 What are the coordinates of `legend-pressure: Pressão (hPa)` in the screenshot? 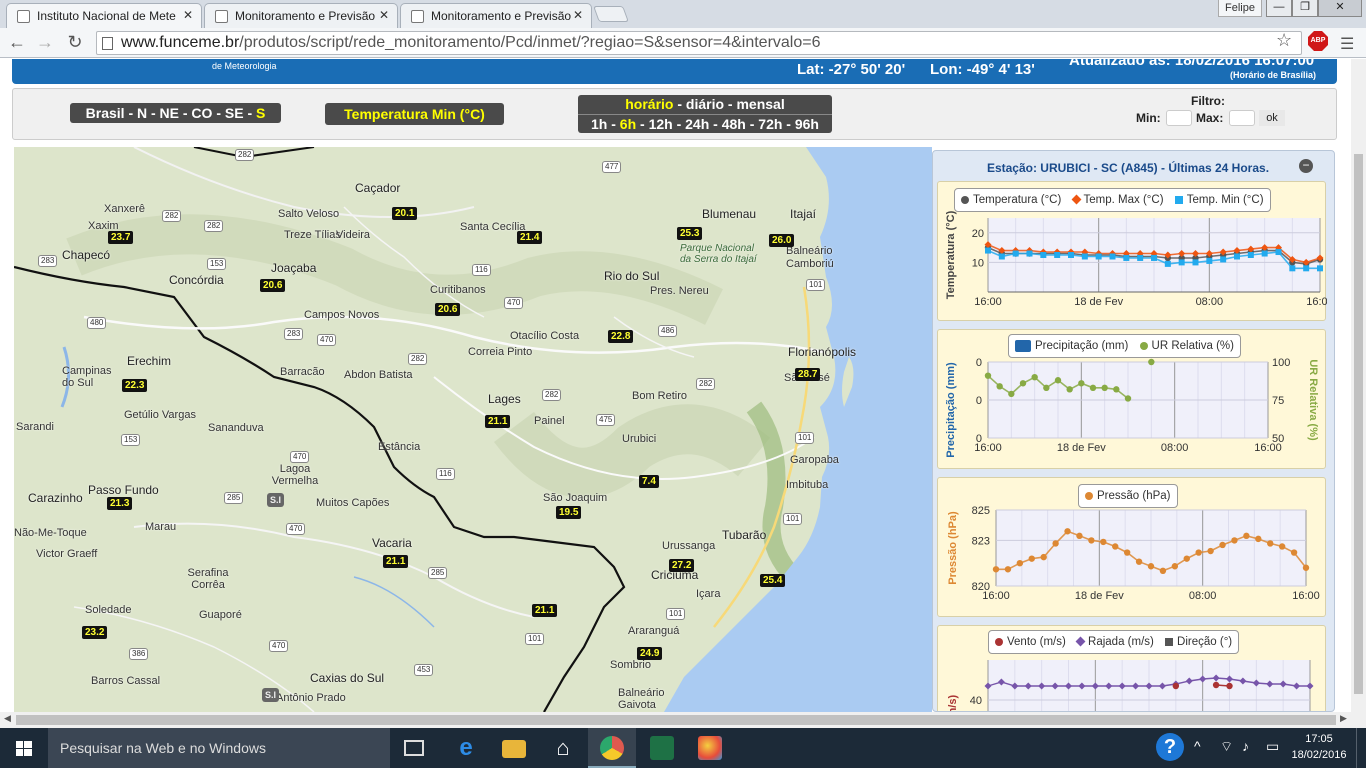 It's located at (1128, 496).